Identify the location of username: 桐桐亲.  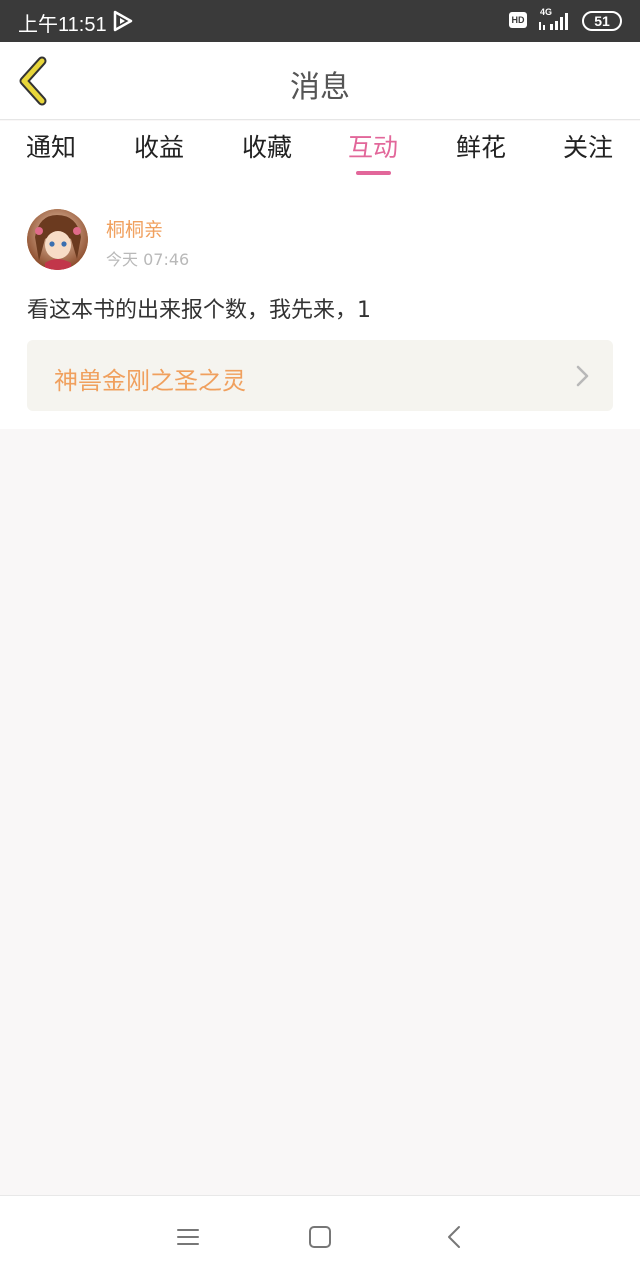
(134, 228).